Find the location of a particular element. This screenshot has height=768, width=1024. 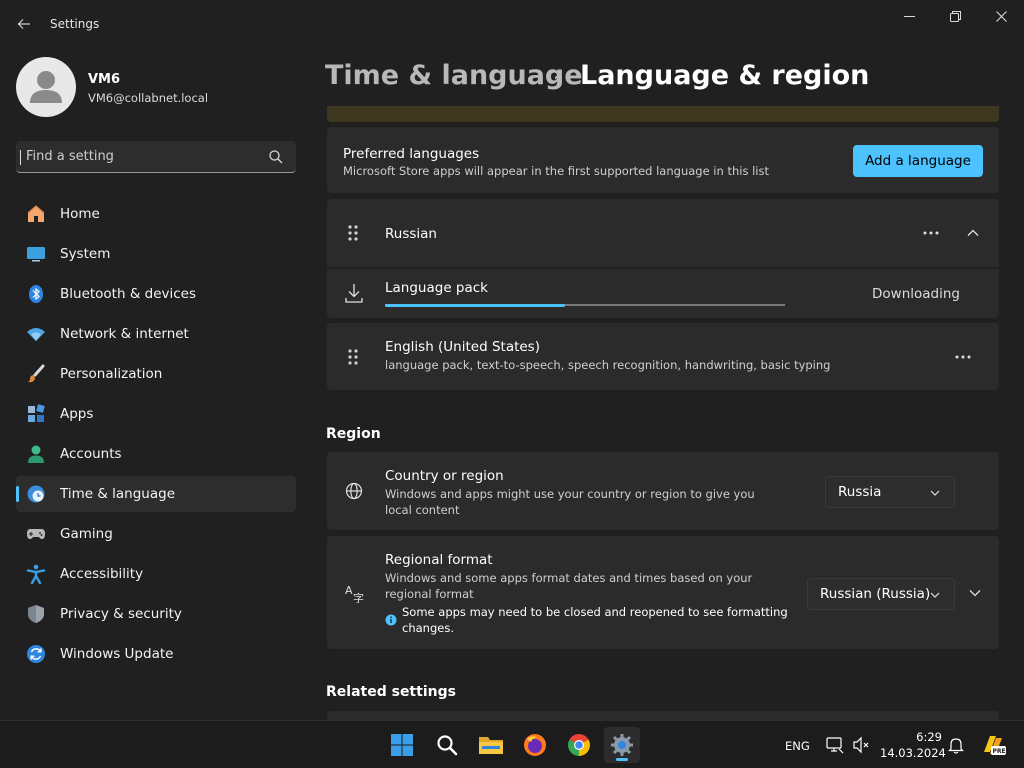

sidebar-item-label: System is located at coordinates (85, 254).